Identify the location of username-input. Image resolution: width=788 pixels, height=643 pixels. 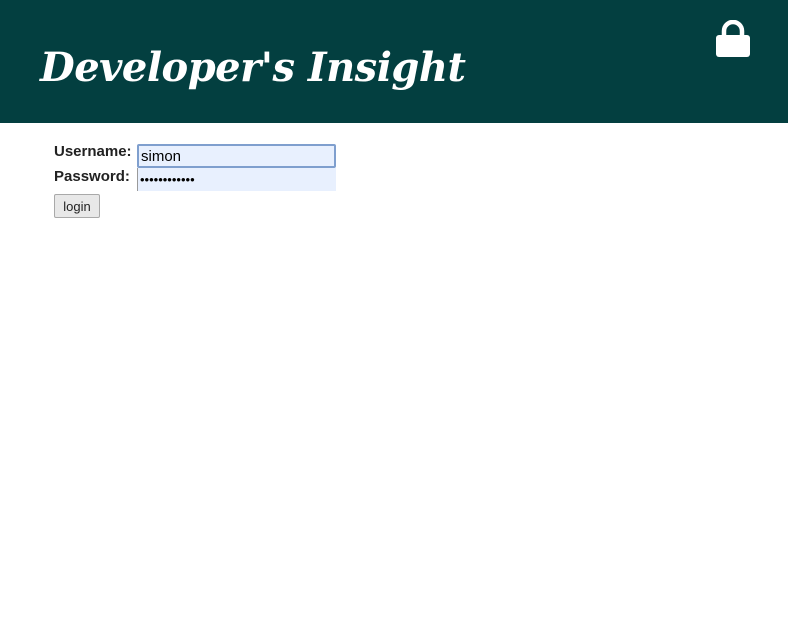
(236, 156).